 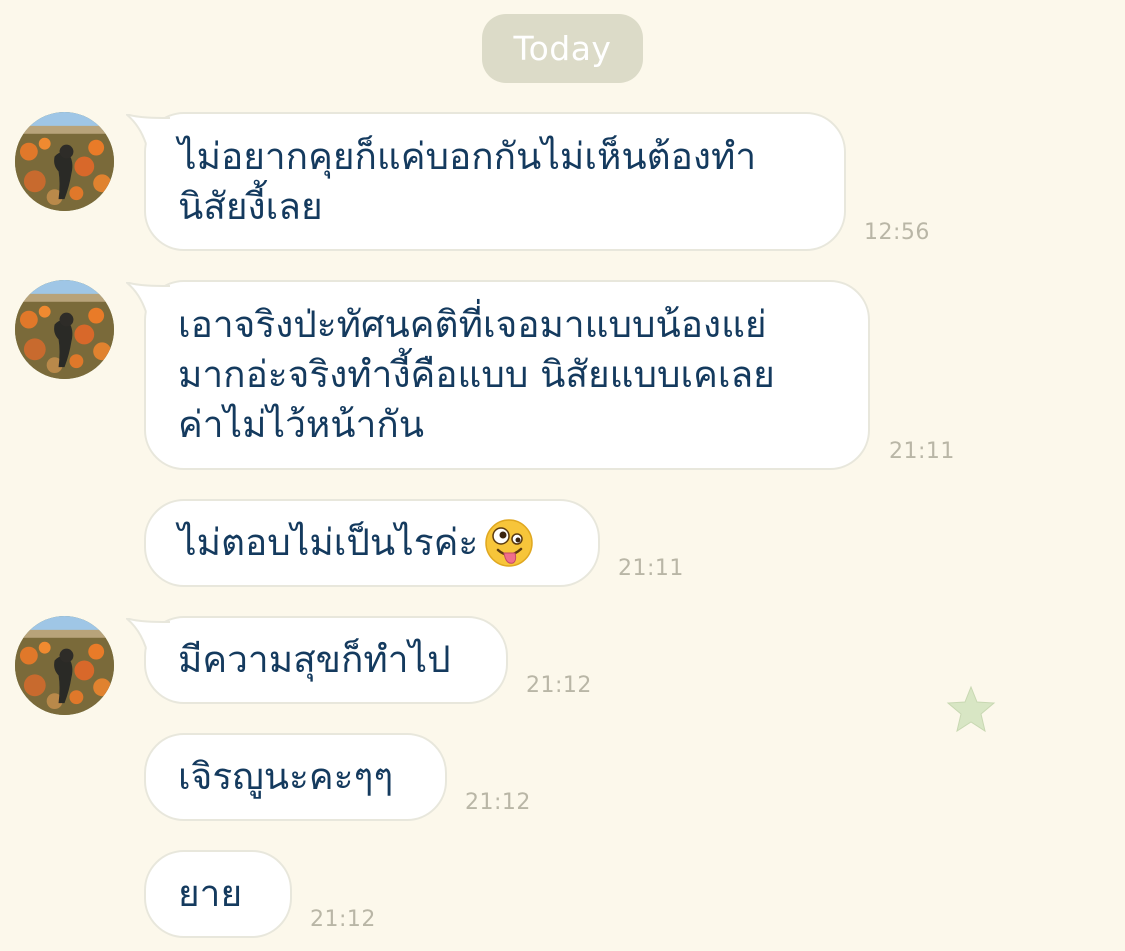 What do you see at coordinates (562, 48) in the screenshot?
I see `date-separator: Today` at bounding box center [562, 48].